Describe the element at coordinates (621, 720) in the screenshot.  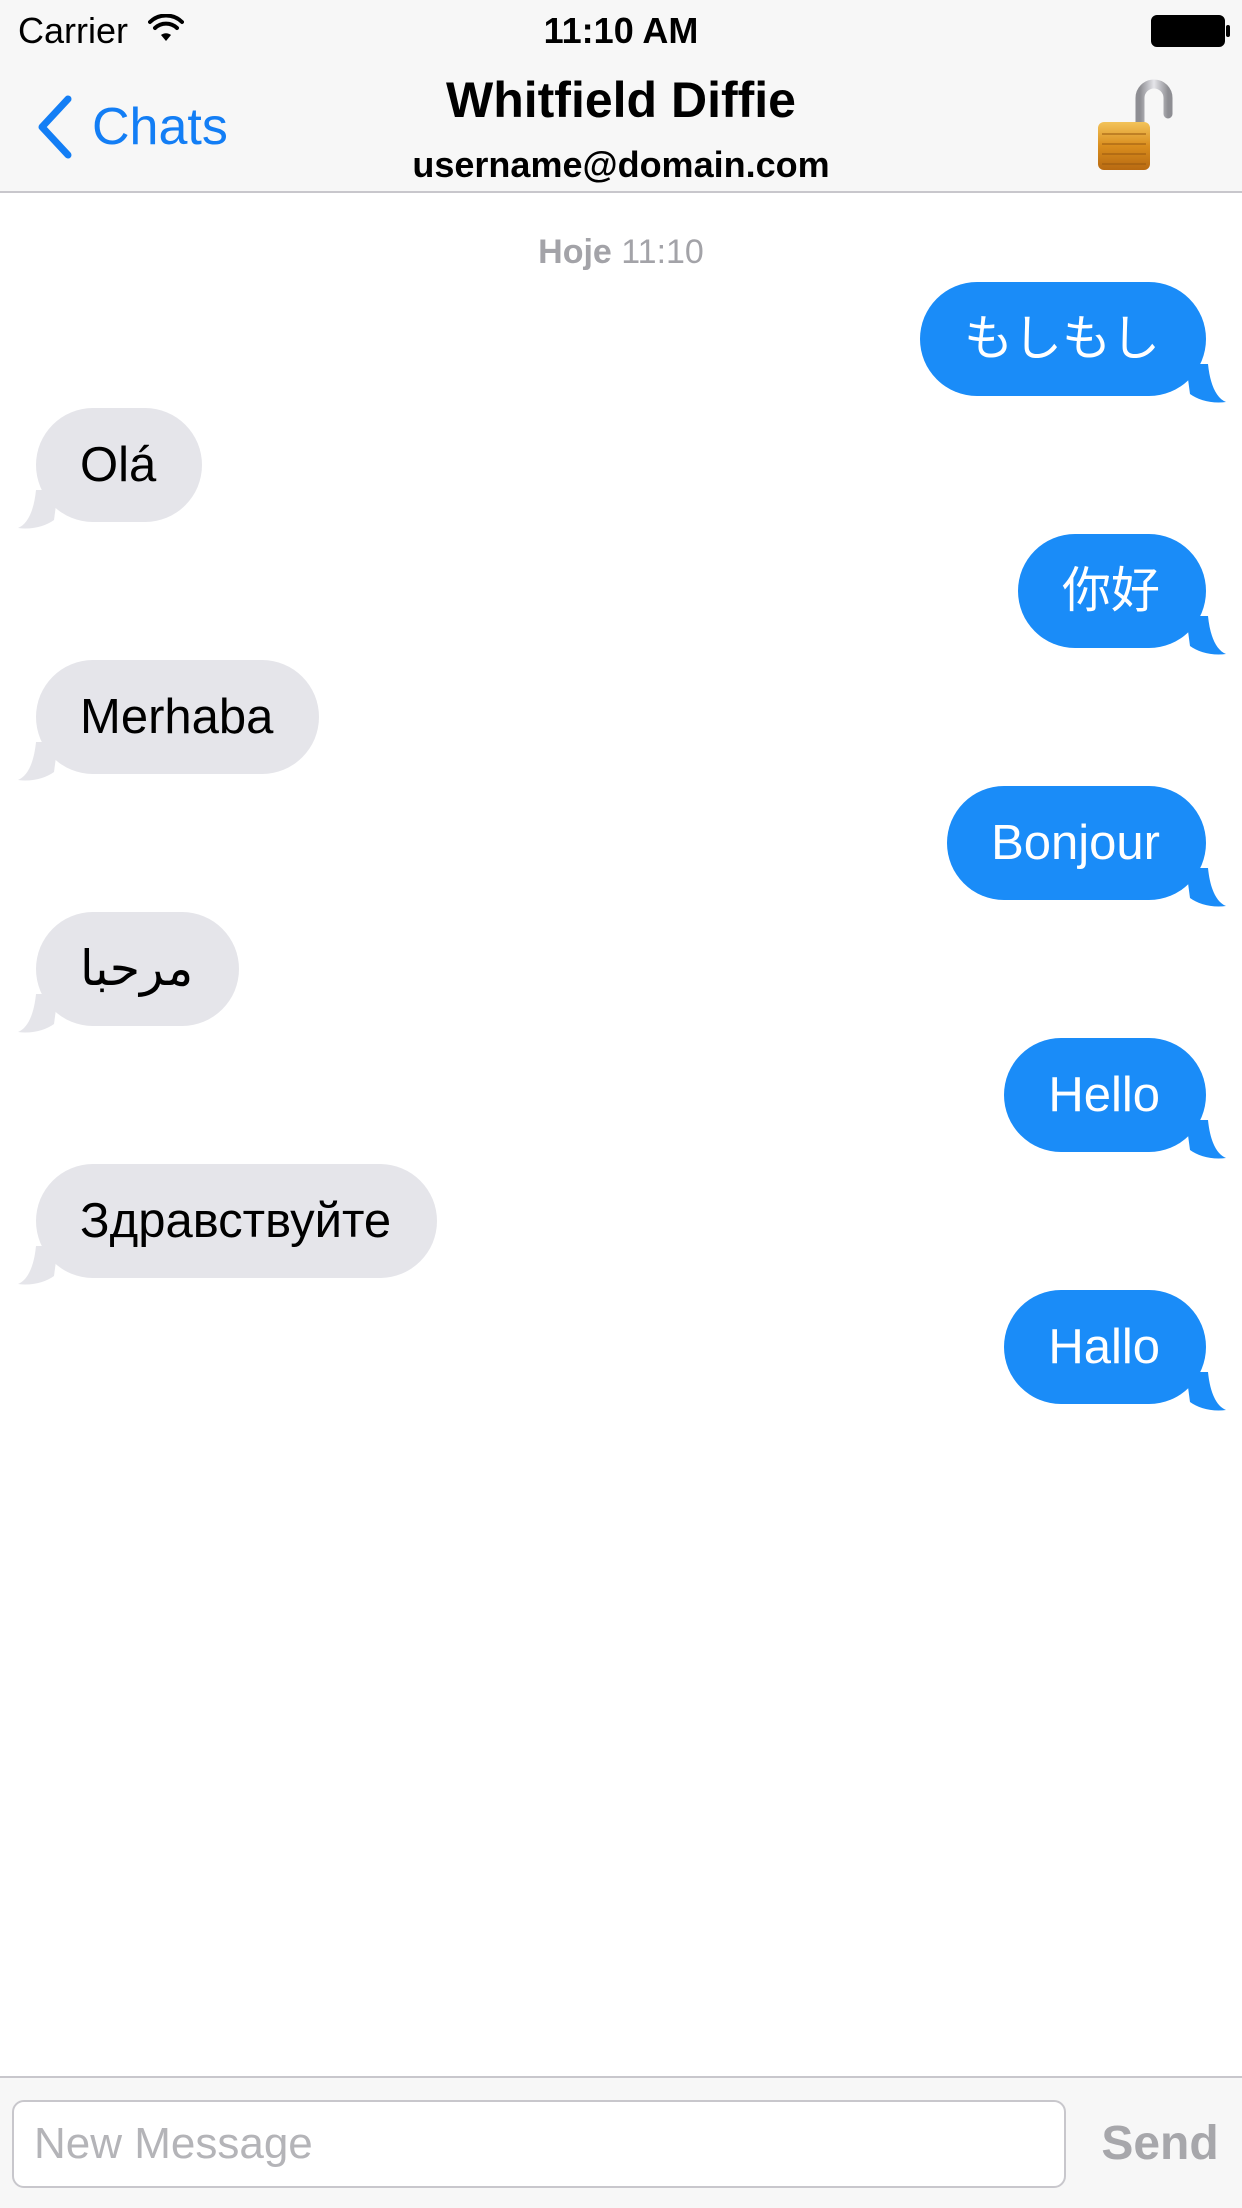
I see `message-row: Merhaba` at that location.